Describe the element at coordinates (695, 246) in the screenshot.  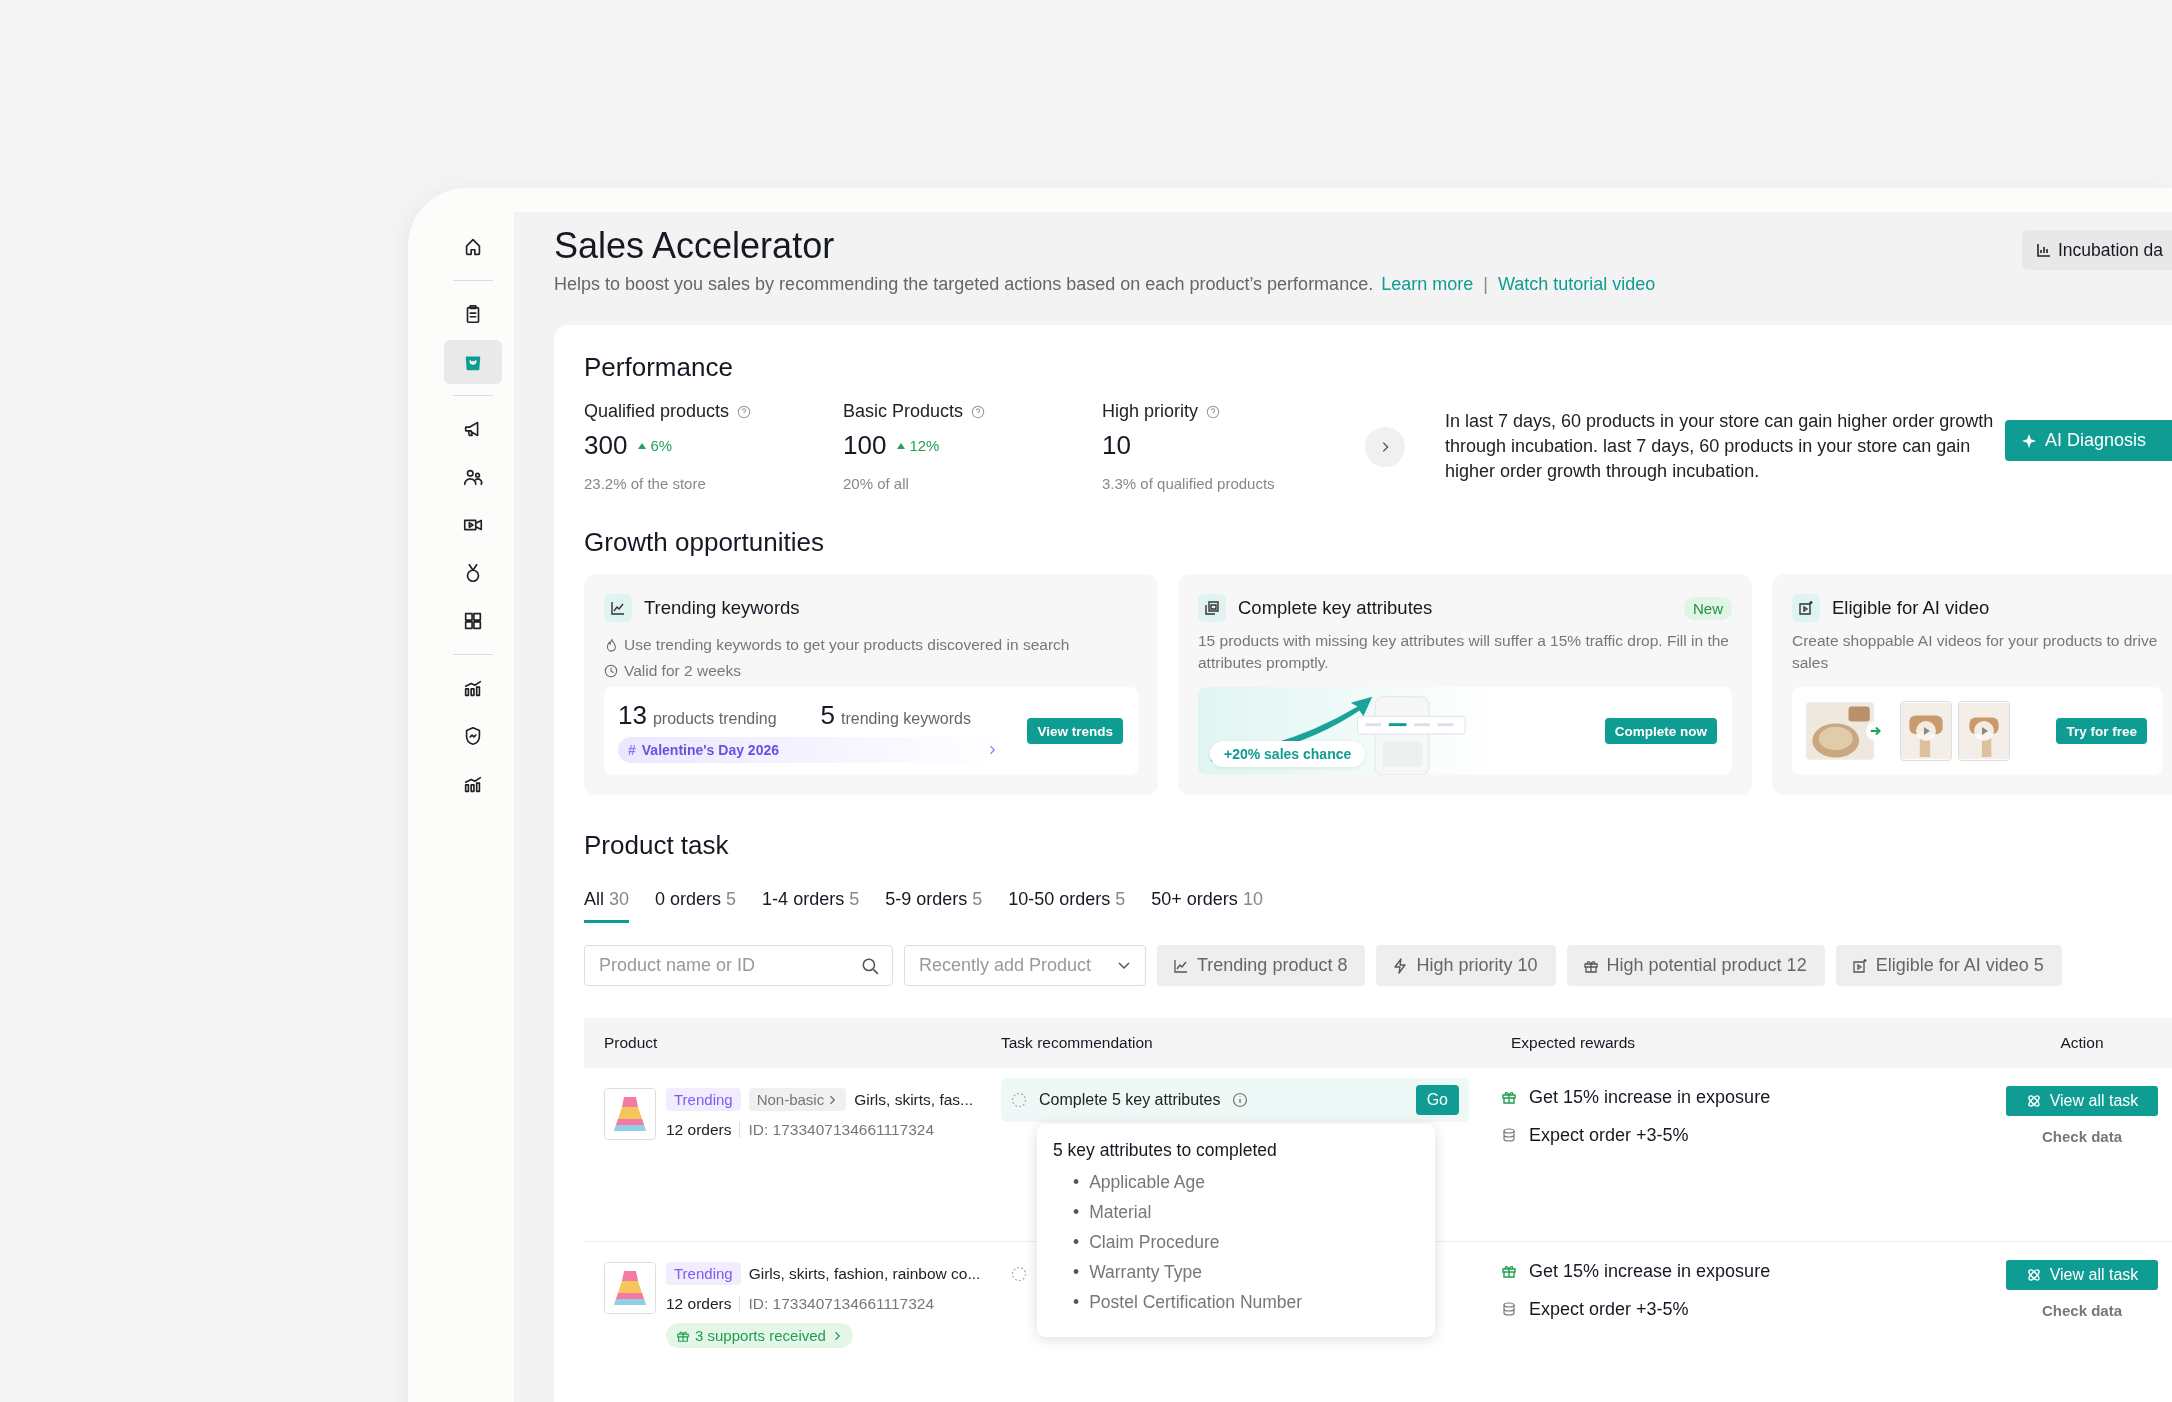
I see `page-title: Sales Accelerator` at that location.